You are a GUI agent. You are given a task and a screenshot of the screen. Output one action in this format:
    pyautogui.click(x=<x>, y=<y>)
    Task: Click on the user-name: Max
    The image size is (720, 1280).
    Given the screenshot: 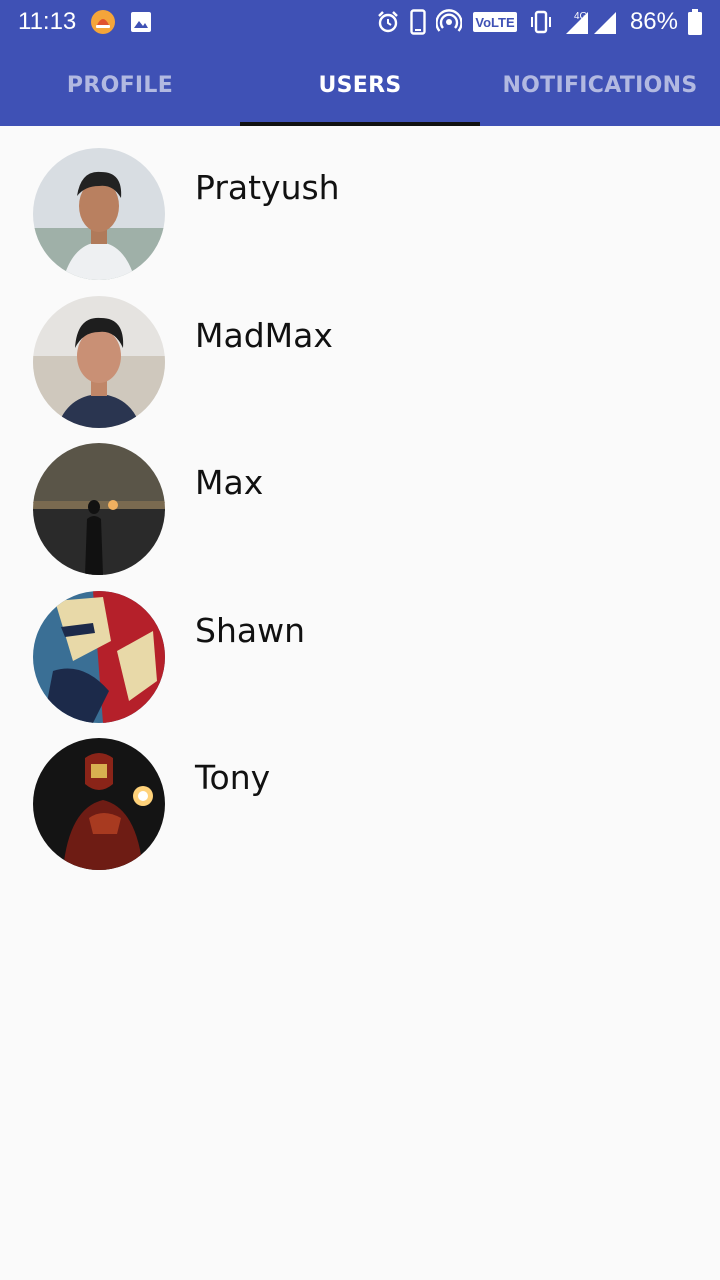 What is the action you would take?
    pyautogui.click(x=229, y=482)
    